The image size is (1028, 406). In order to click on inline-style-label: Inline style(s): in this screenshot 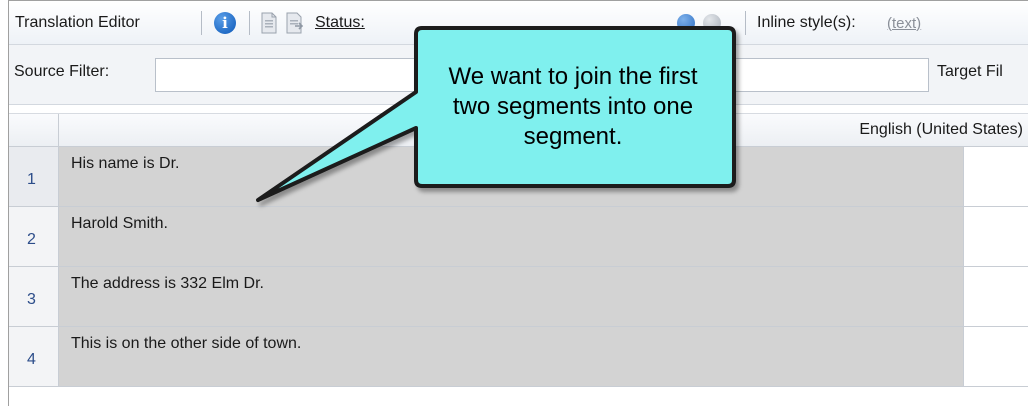, I will do `click(806, 22)`.